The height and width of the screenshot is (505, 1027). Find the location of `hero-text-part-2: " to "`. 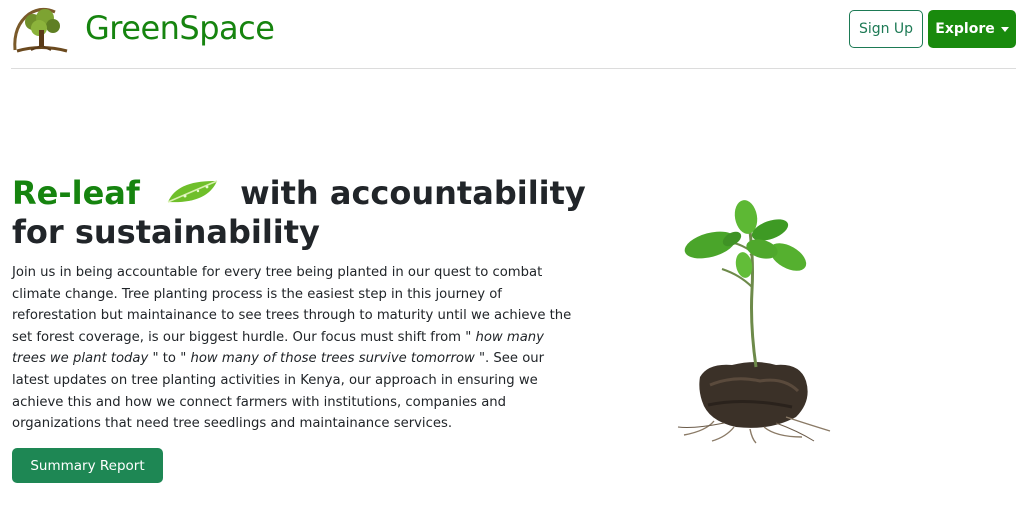

hero-text-part-2: " to " is located at coordinates (169, 359).